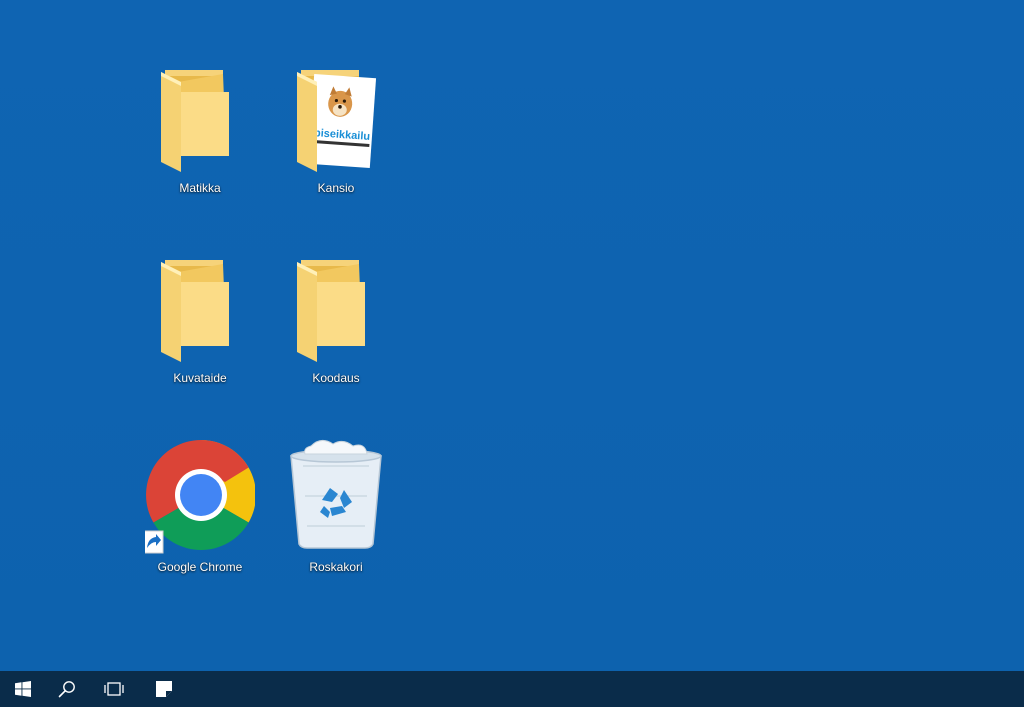 This screenshot has height=707, width=1024. Describe the element at coordinates (336, 378) in the screenshot. I see `icon-label: Koodaus` at that location.